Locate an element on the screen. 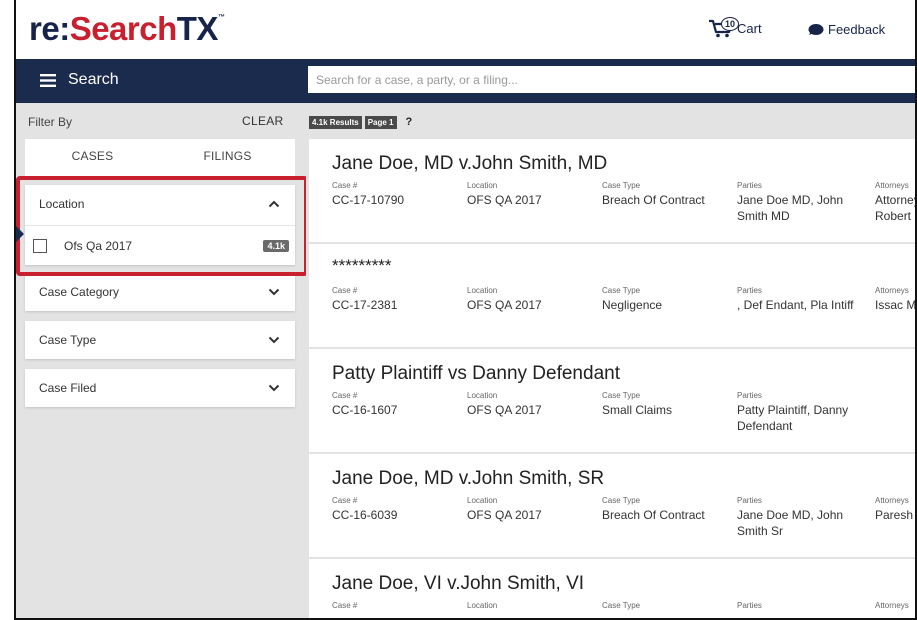 The width and height of the screenshot is (917, 620). clear-filters-button: CLEAR is located at coordinates (263, 121).